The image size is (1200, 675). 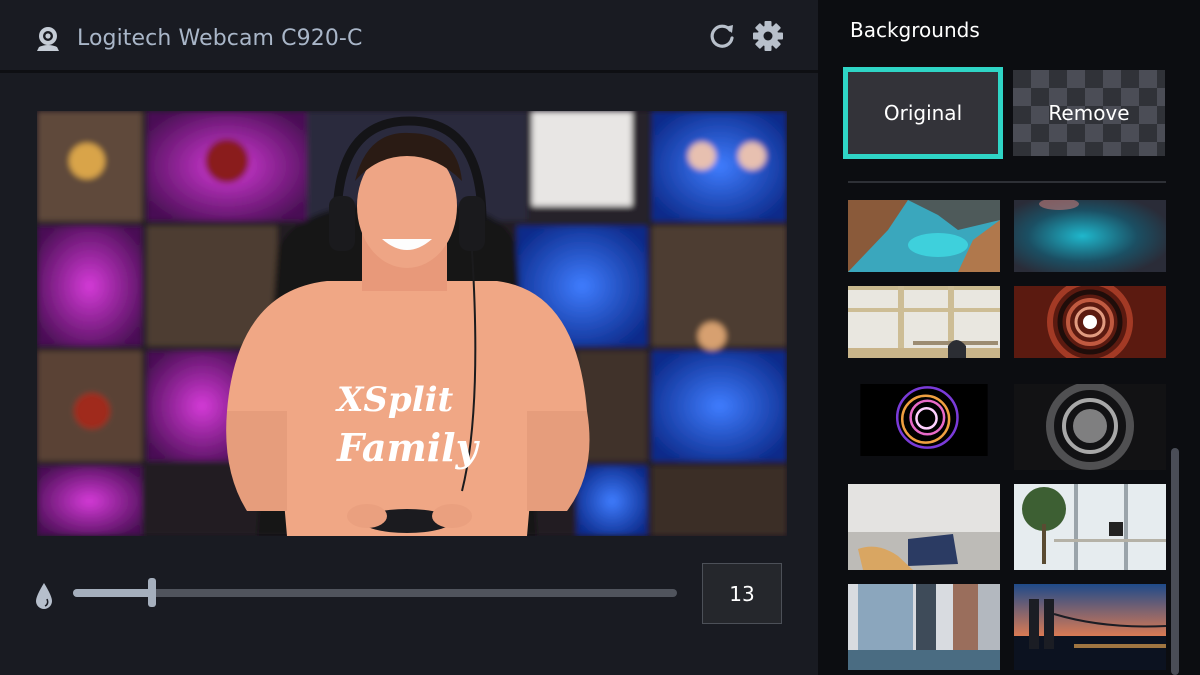 What do you see at coordinates (722, 36) in the screenshot?
I see `refresh-icon` at bounding box center [722, 36].